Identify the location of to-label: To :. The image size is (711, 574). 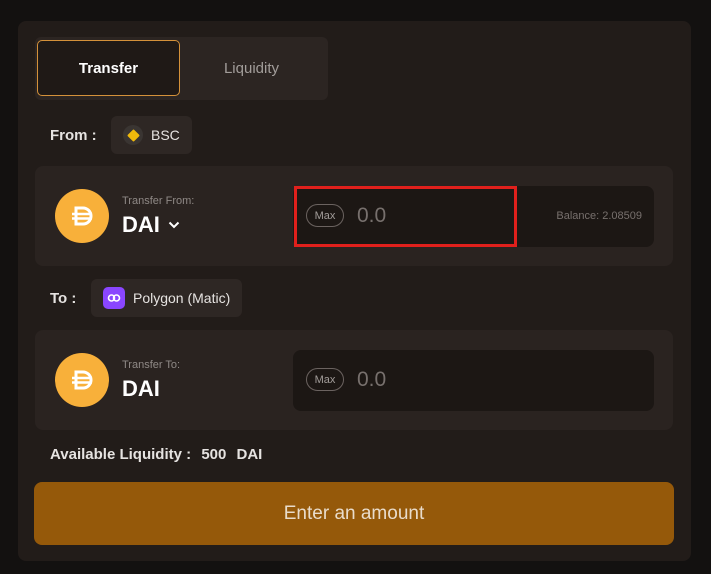
(63, 298).